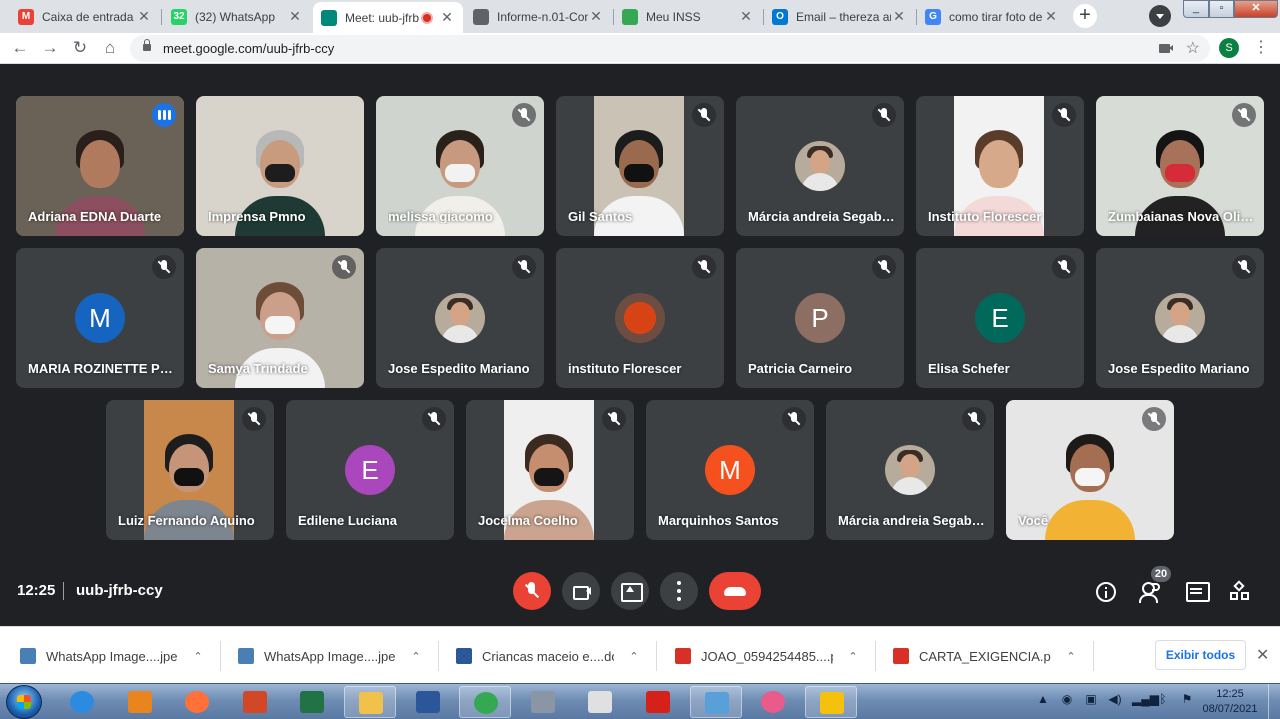  Describe the element at coordinates (1262, 655) in the screenshot. I see `close-downloads-icon: ✕` at that location.